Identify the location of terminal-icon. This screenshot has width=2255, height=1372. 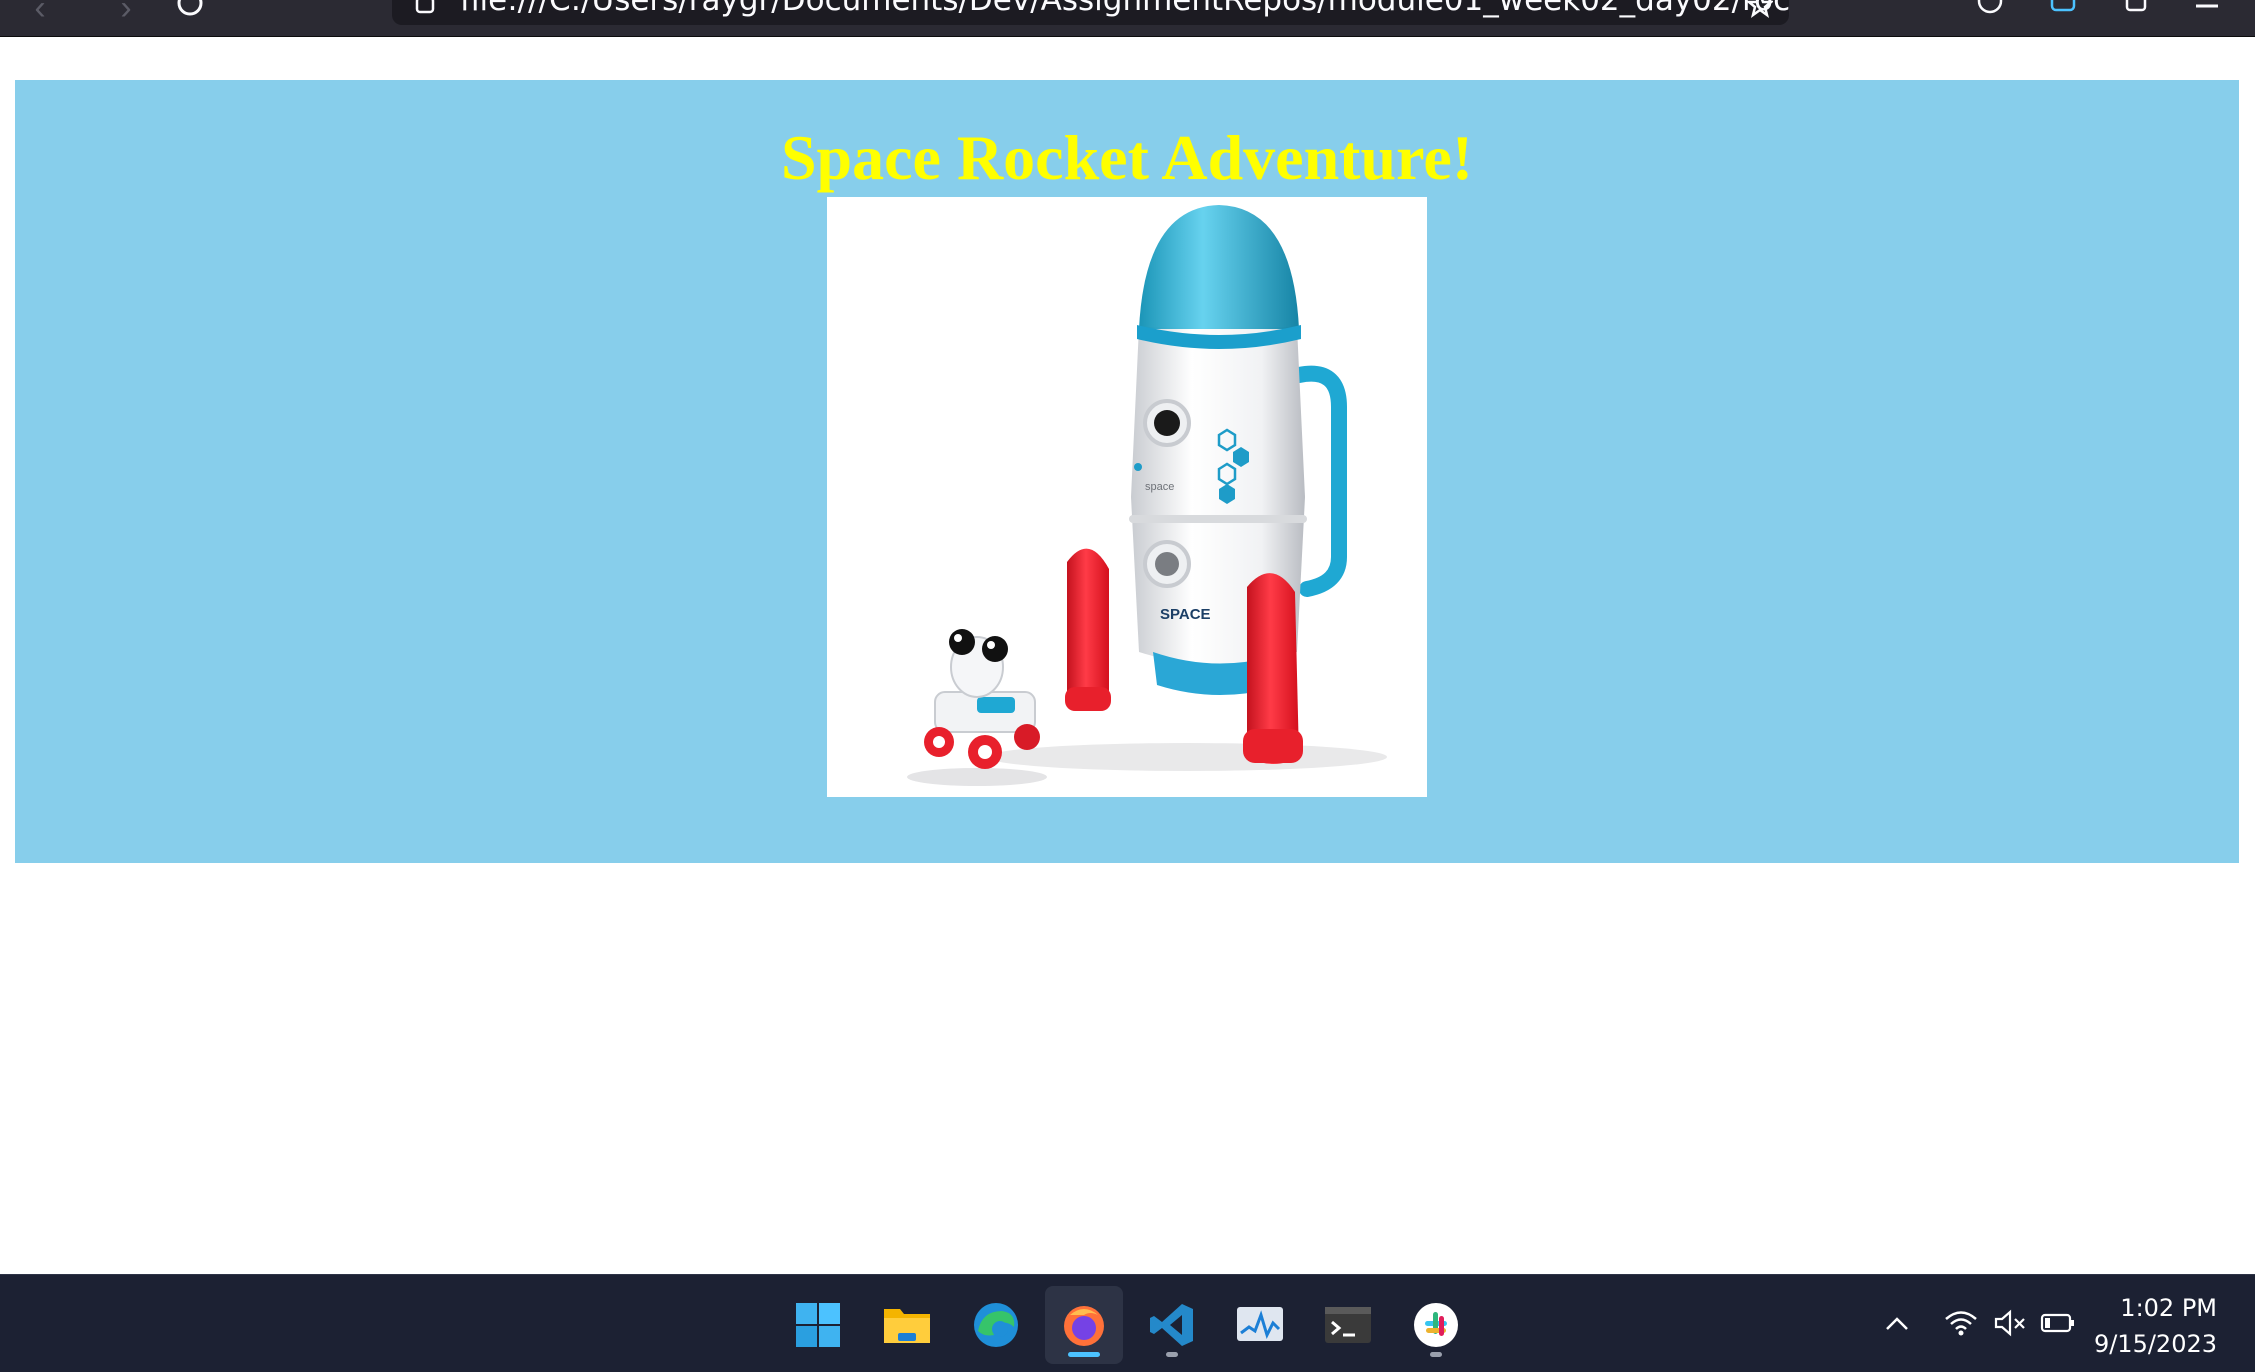
(1348, 1325).